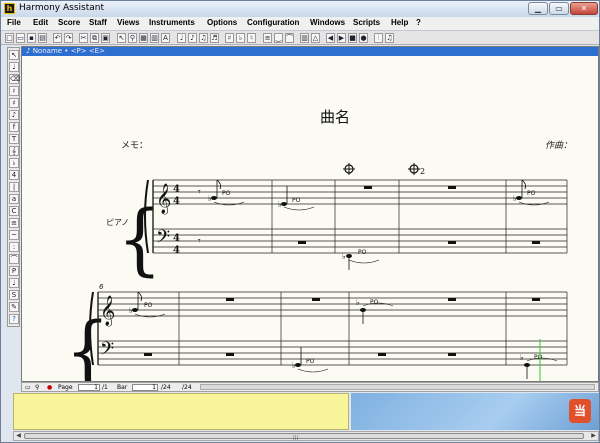 The height and width of the screenshot is (443, 600). What do you see at coordinates (229, 38) in the screenshot?
I see `sharp-icon: ♯` at bounding box center [229, 38].